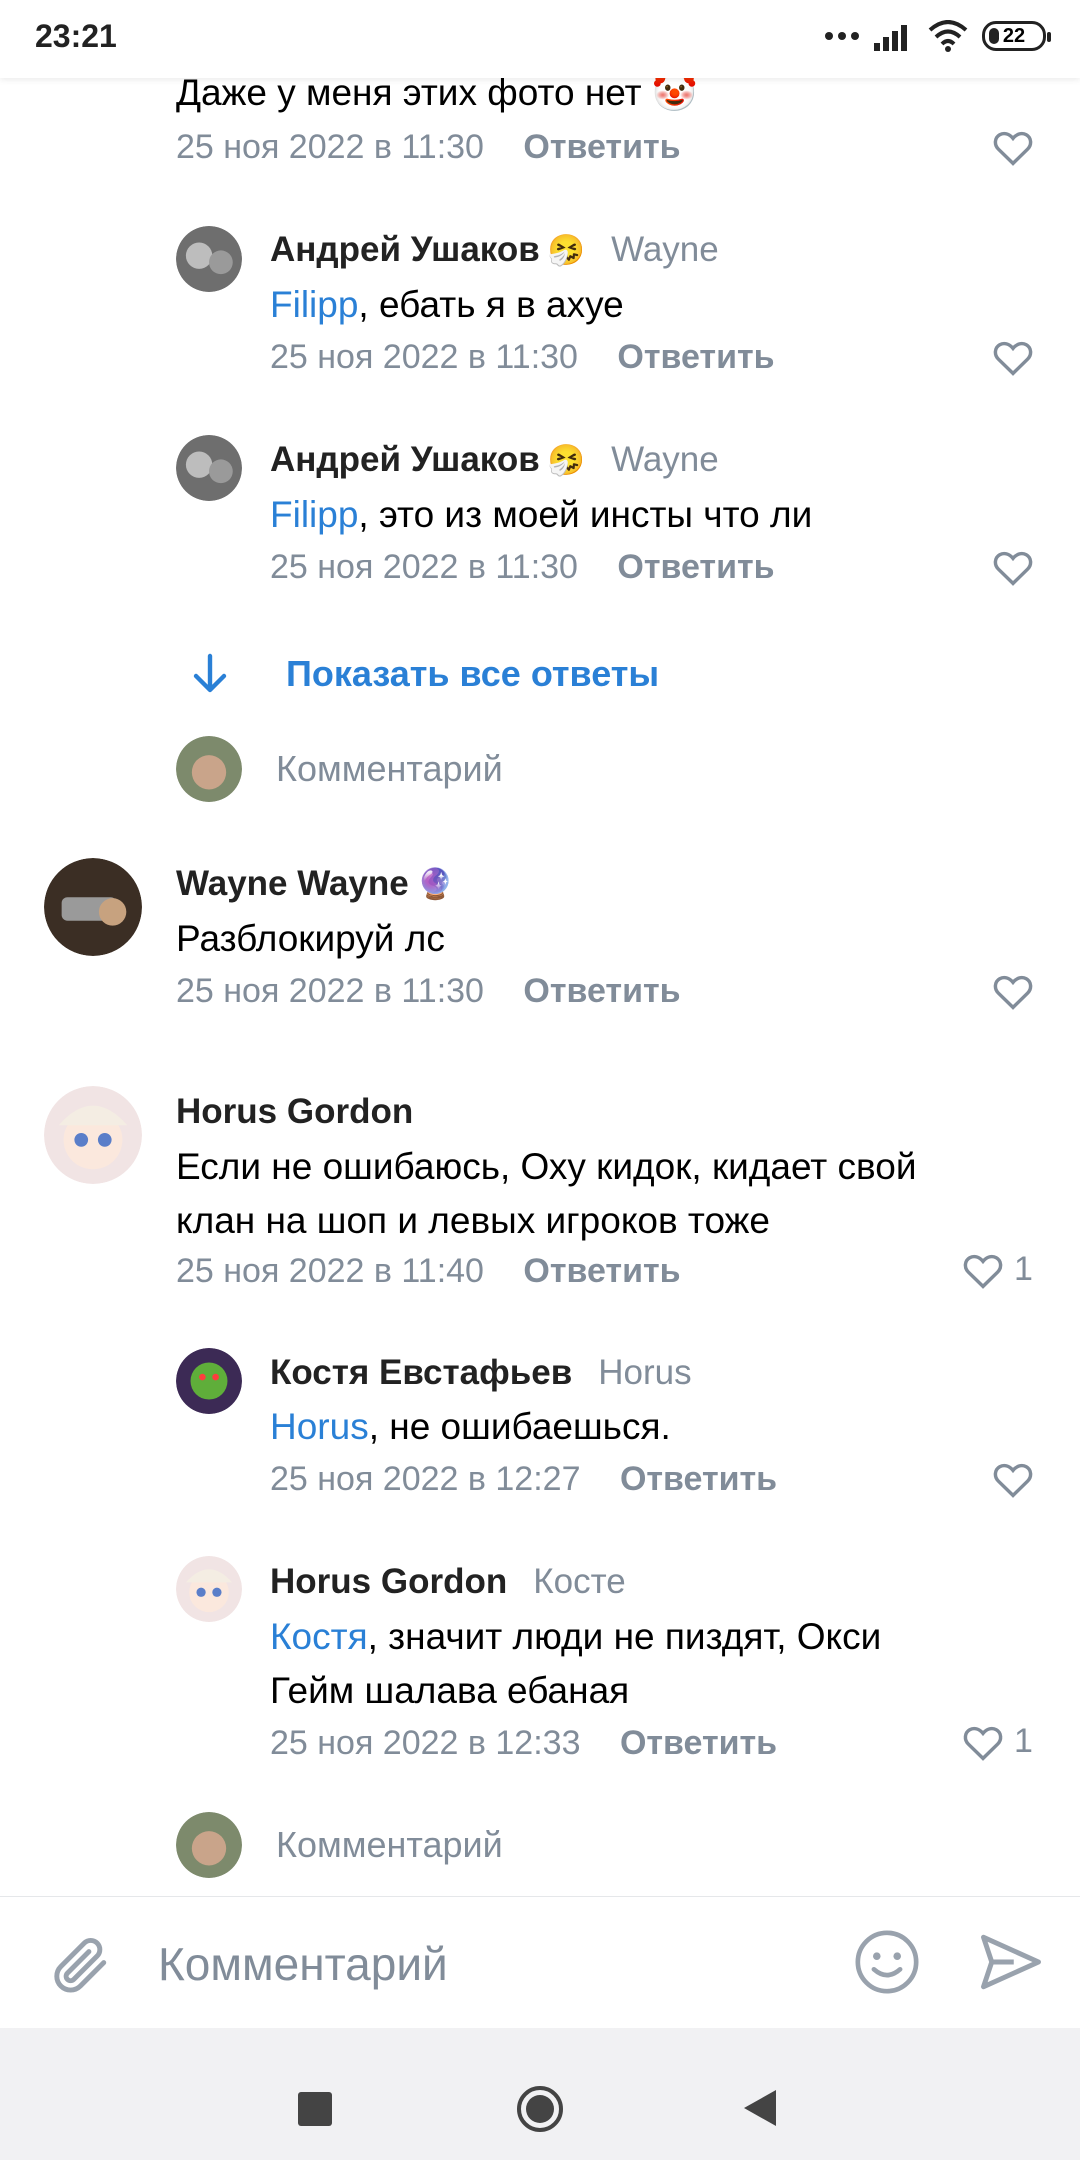 The height and width of the screenshot is (2160, 1080). What do you see at coordinates (315, 884) in the screenshot?
I see `comment-author: Wayne Wayne 🔮` at bounding box center [315, 884].